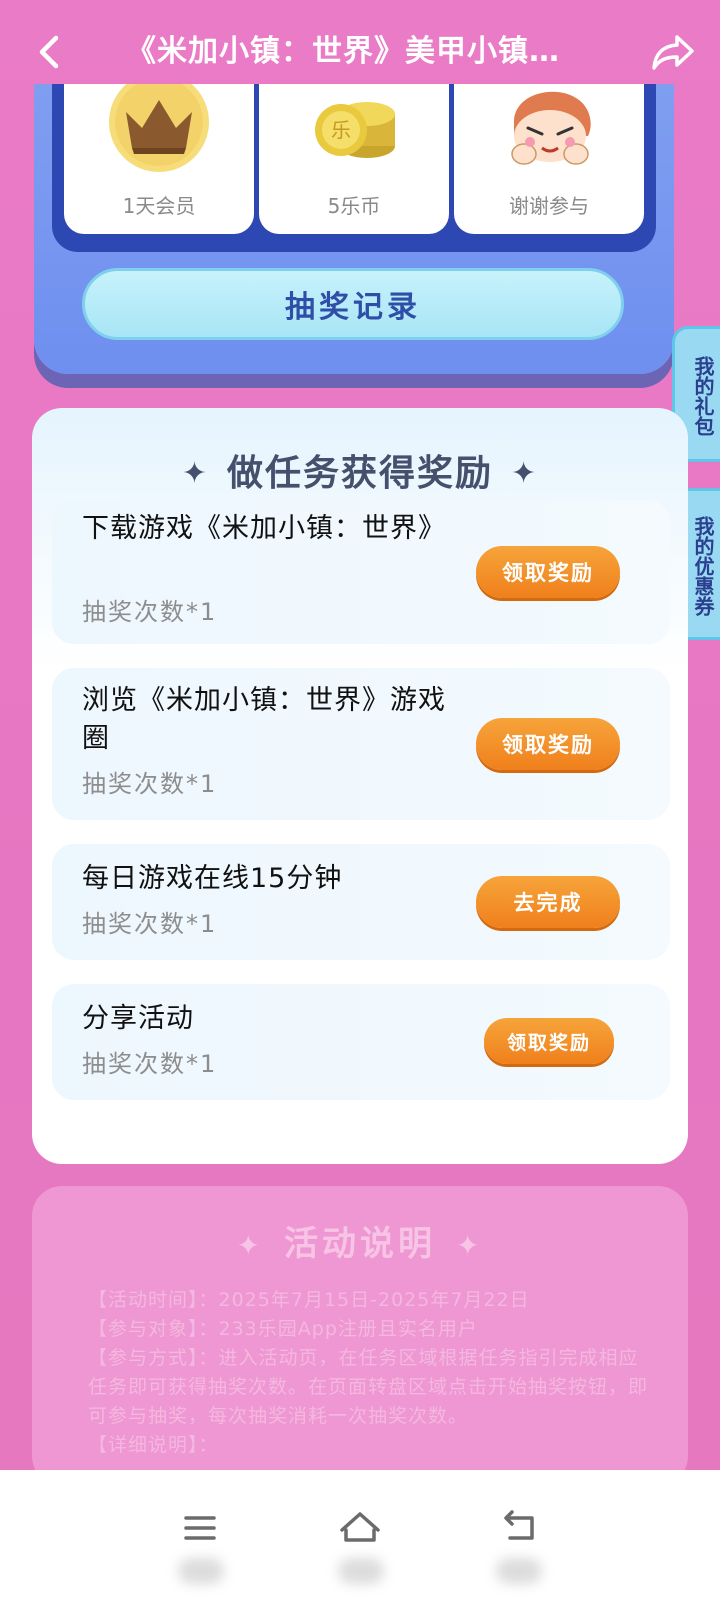  Describe the element at coordinates (264, 528) in the screenshot. I see `task-name: 下载游戏《米加小镇：世界》` at that location.